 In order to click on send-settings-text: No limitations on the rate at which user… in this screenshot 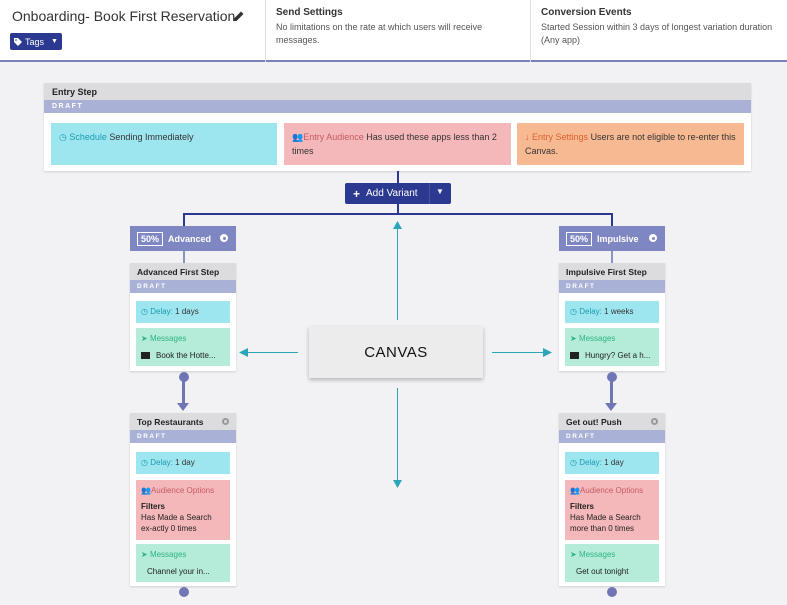, I will do `click(379, 33)`.